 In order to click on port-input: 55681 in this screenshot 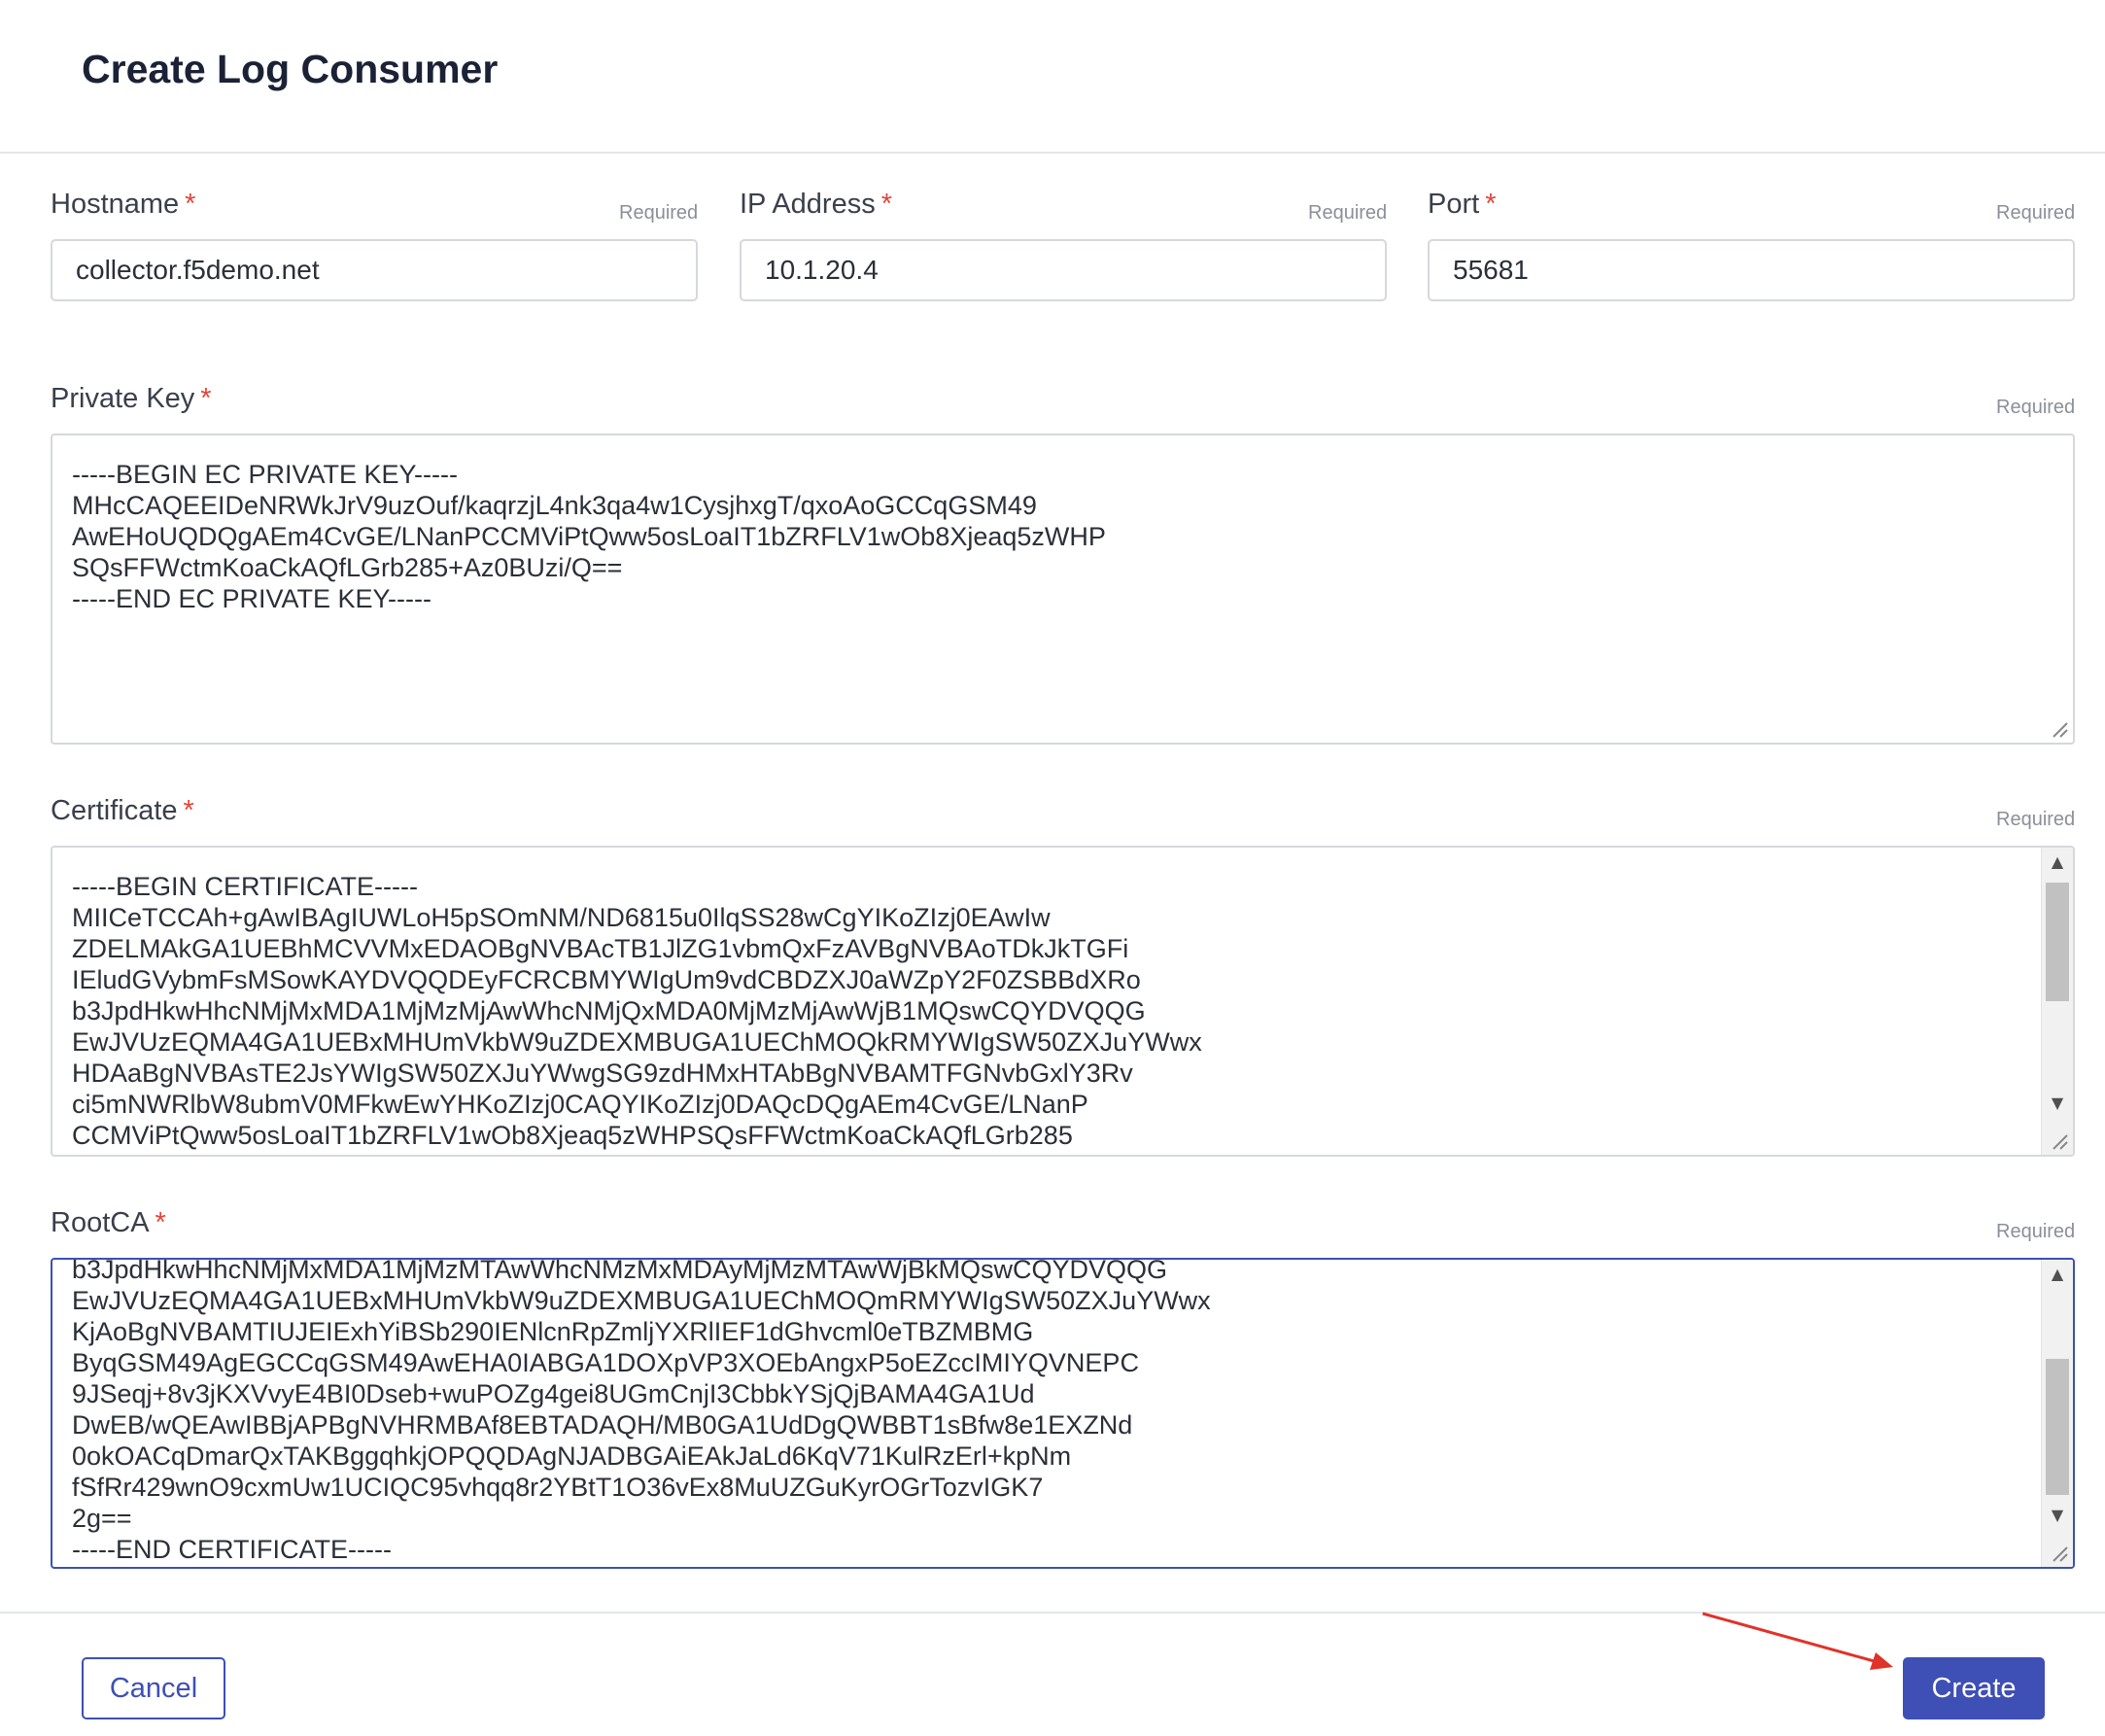, I will do `click(1752, 270)`.